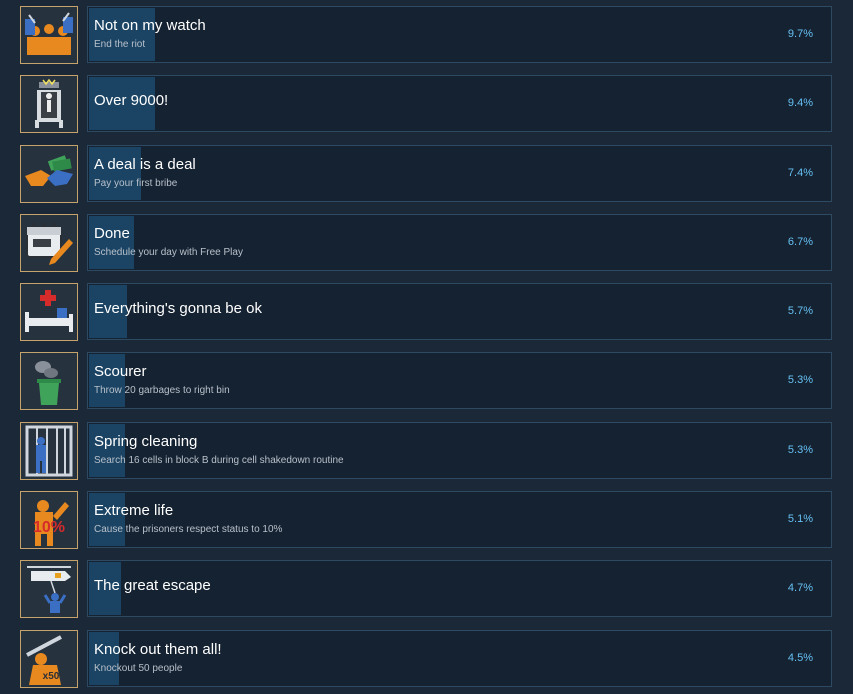 This screenshot has width=853, height=694. I want to click on achievement-description: Knockout 50 people, so click(138, 668).